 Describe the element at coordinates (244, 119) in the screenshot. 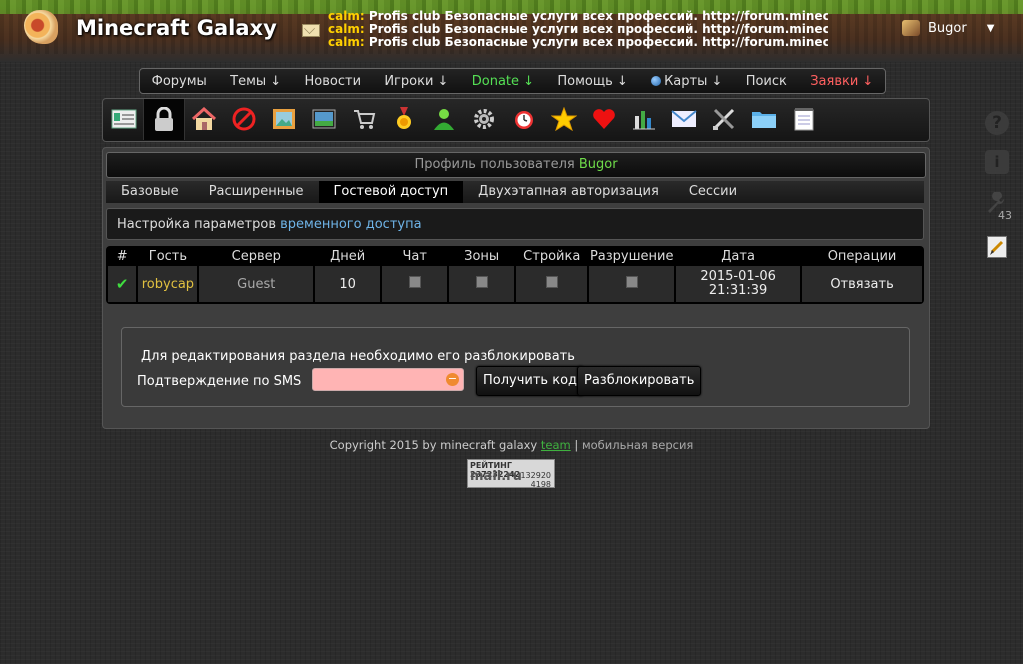

I see `ban-icon` at that location.